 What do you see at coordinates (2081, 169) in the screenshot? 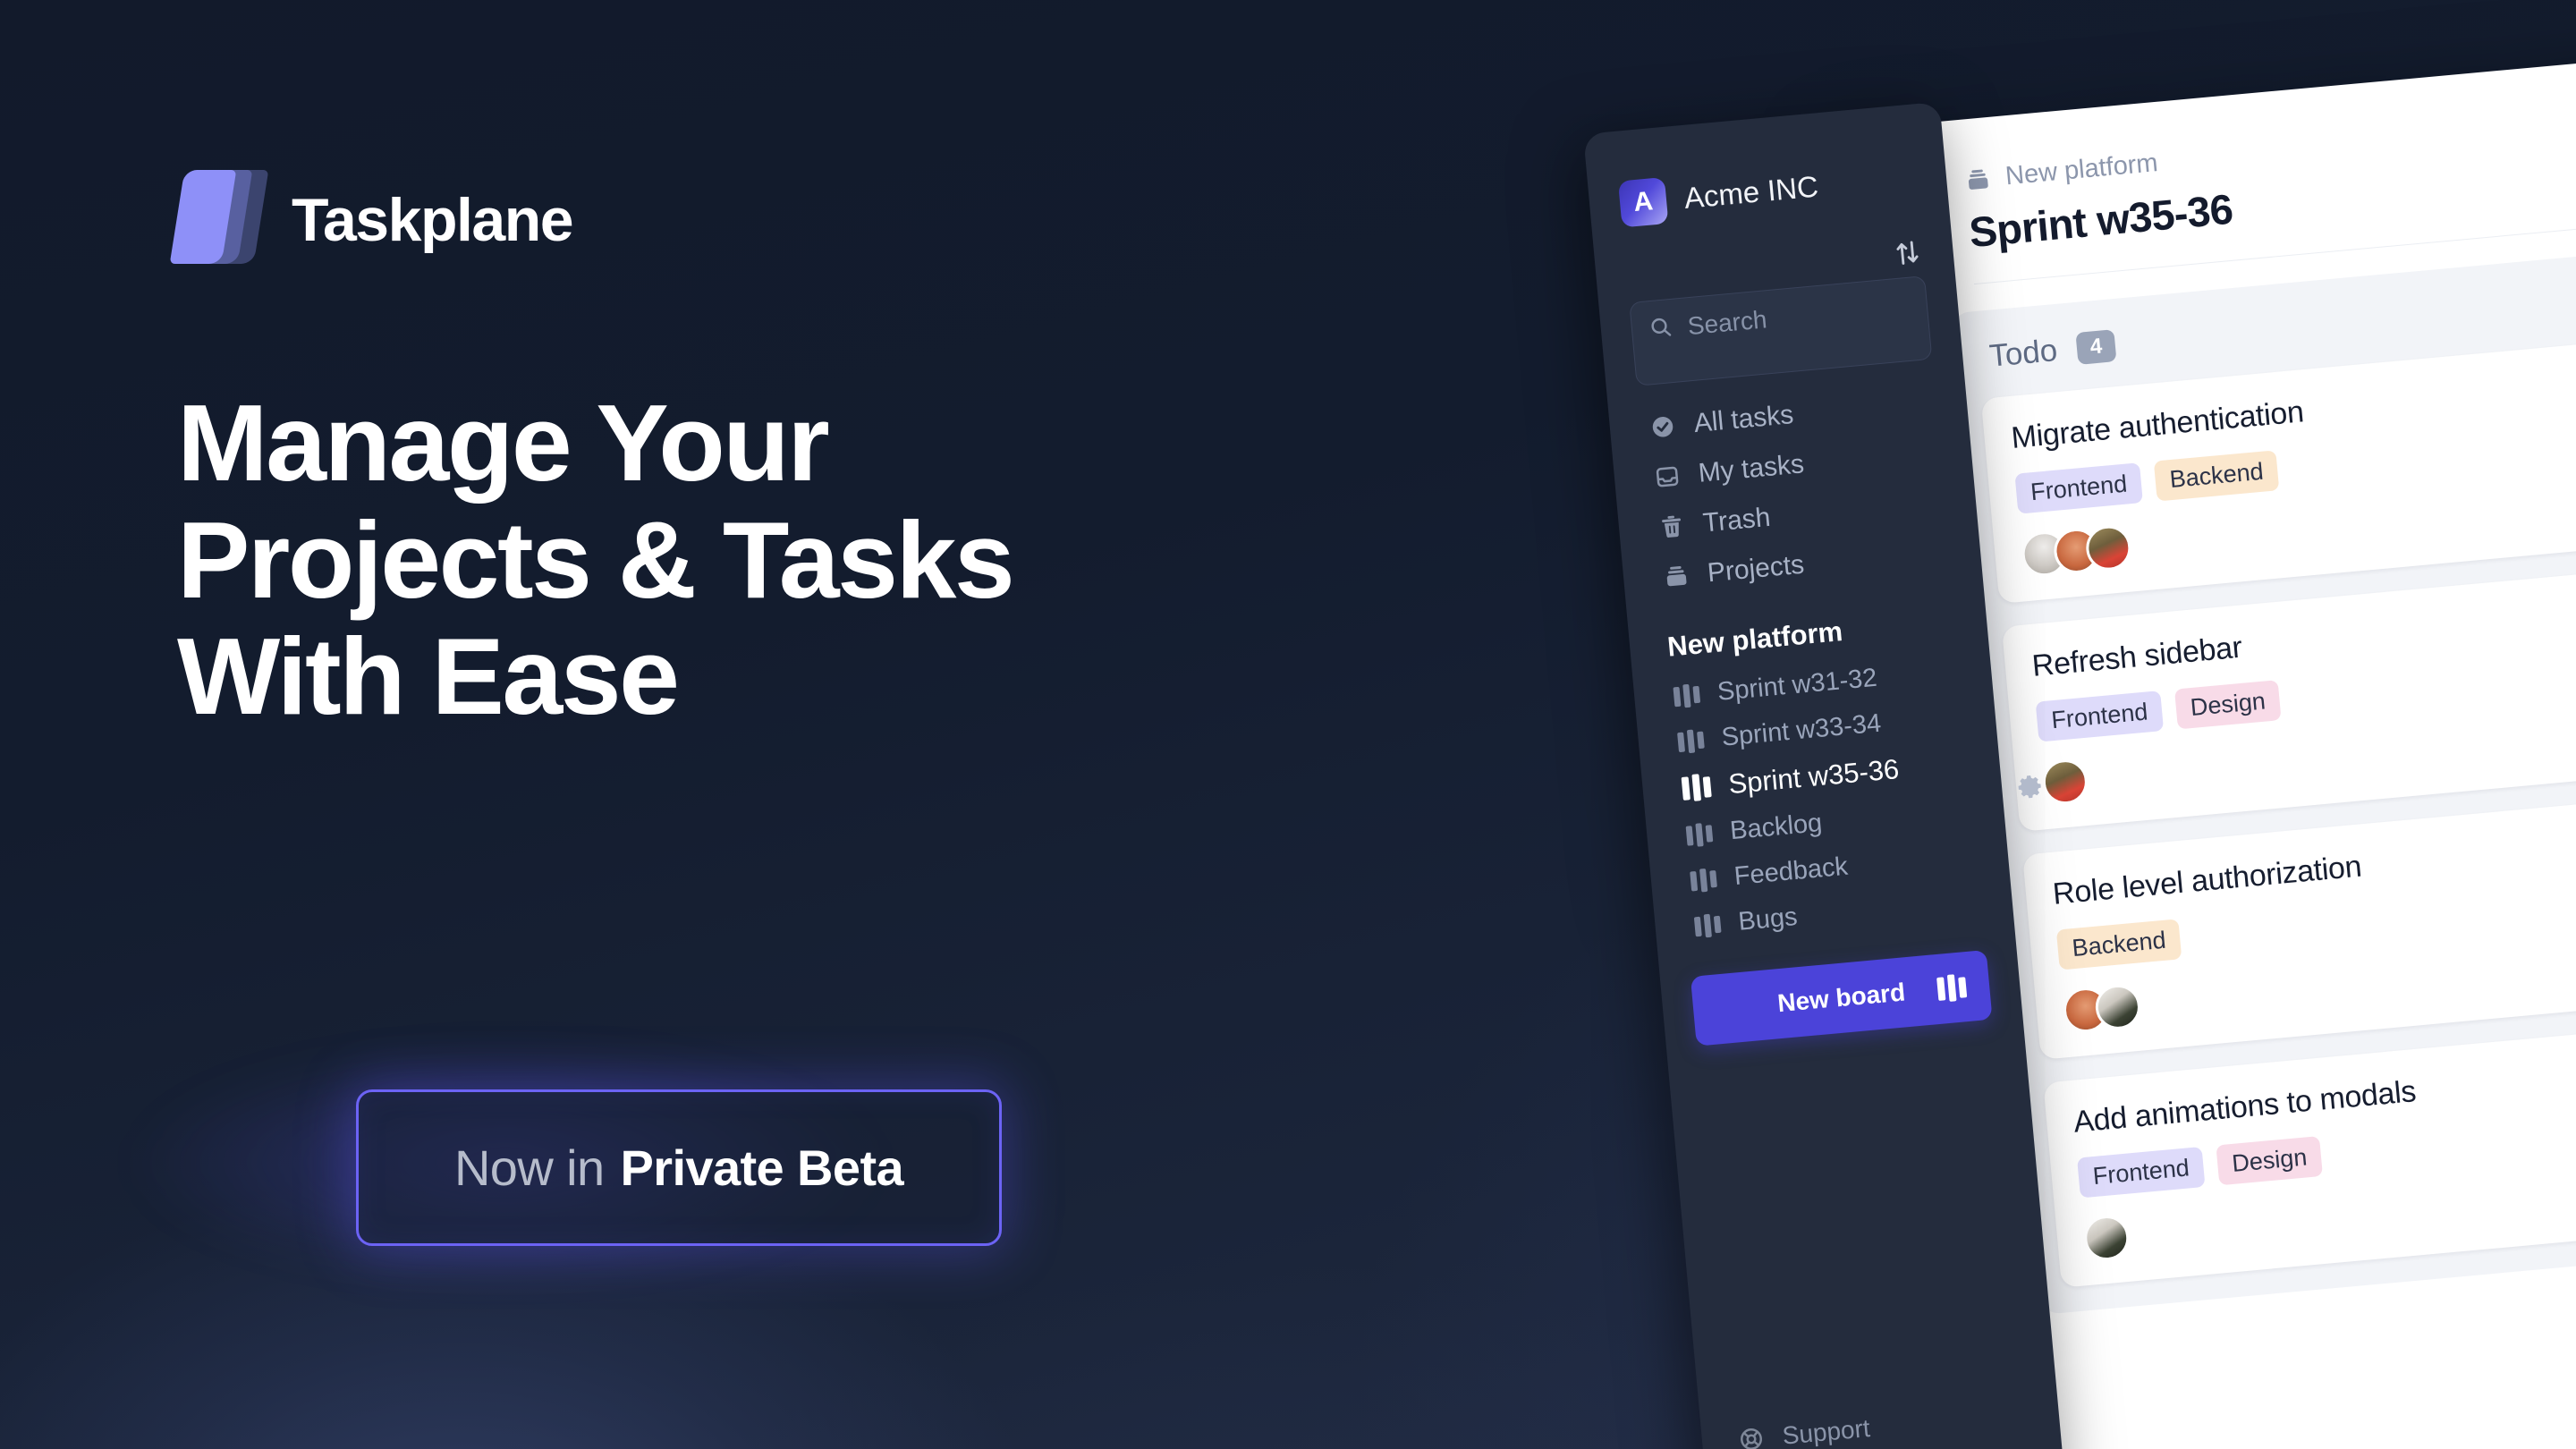
I see `breadcrumb-label: New platform` at bounding box center [2081, 169].